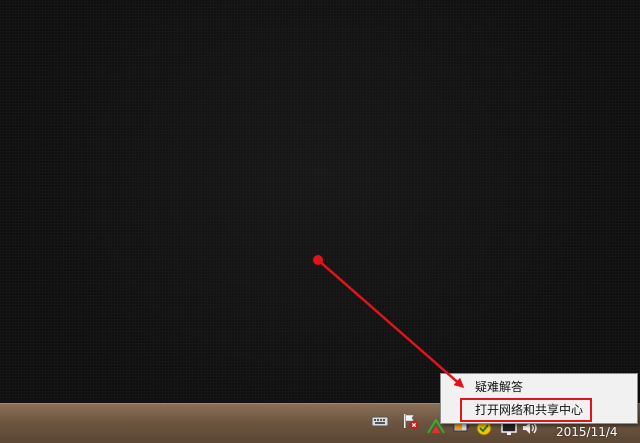  I want to click on menu-item-troubleshoot: 疑难解答, so click(539, 387).